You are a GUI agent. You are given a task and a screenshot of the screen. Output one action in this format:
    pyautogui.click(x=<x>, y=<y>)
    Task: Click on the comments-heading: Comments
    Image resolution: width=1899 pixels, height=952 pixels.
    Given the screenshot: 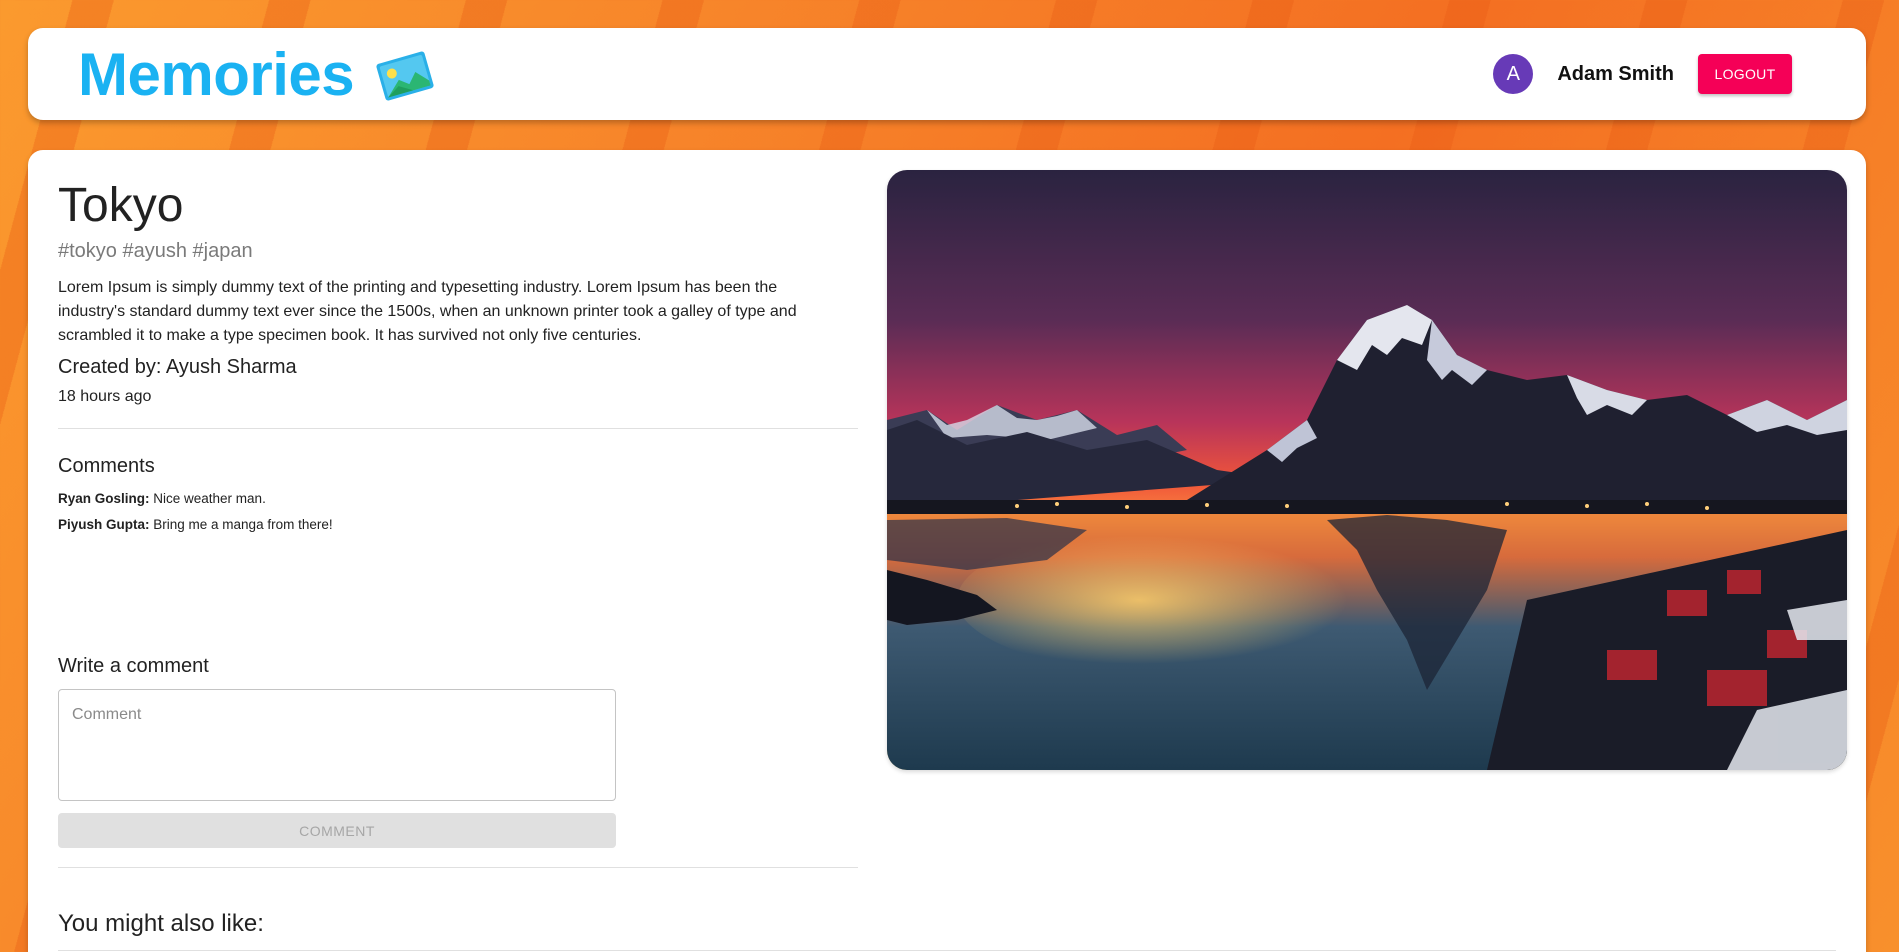 What is the action you would take?
    pyautogui.click(x=106, y=466)
    